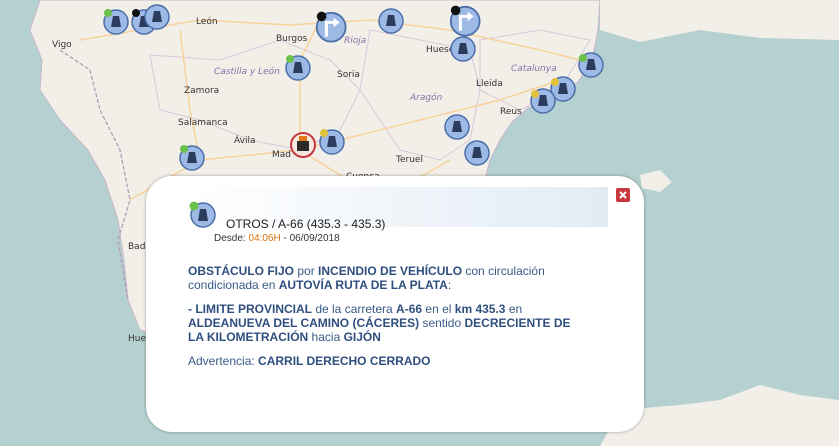 This screenshot has height=446, width=839. Describe the element at coordinates (390, 271) in the screenshot. I see `incident-cause: INCENDIO DE VEHÍCULO` at that location.